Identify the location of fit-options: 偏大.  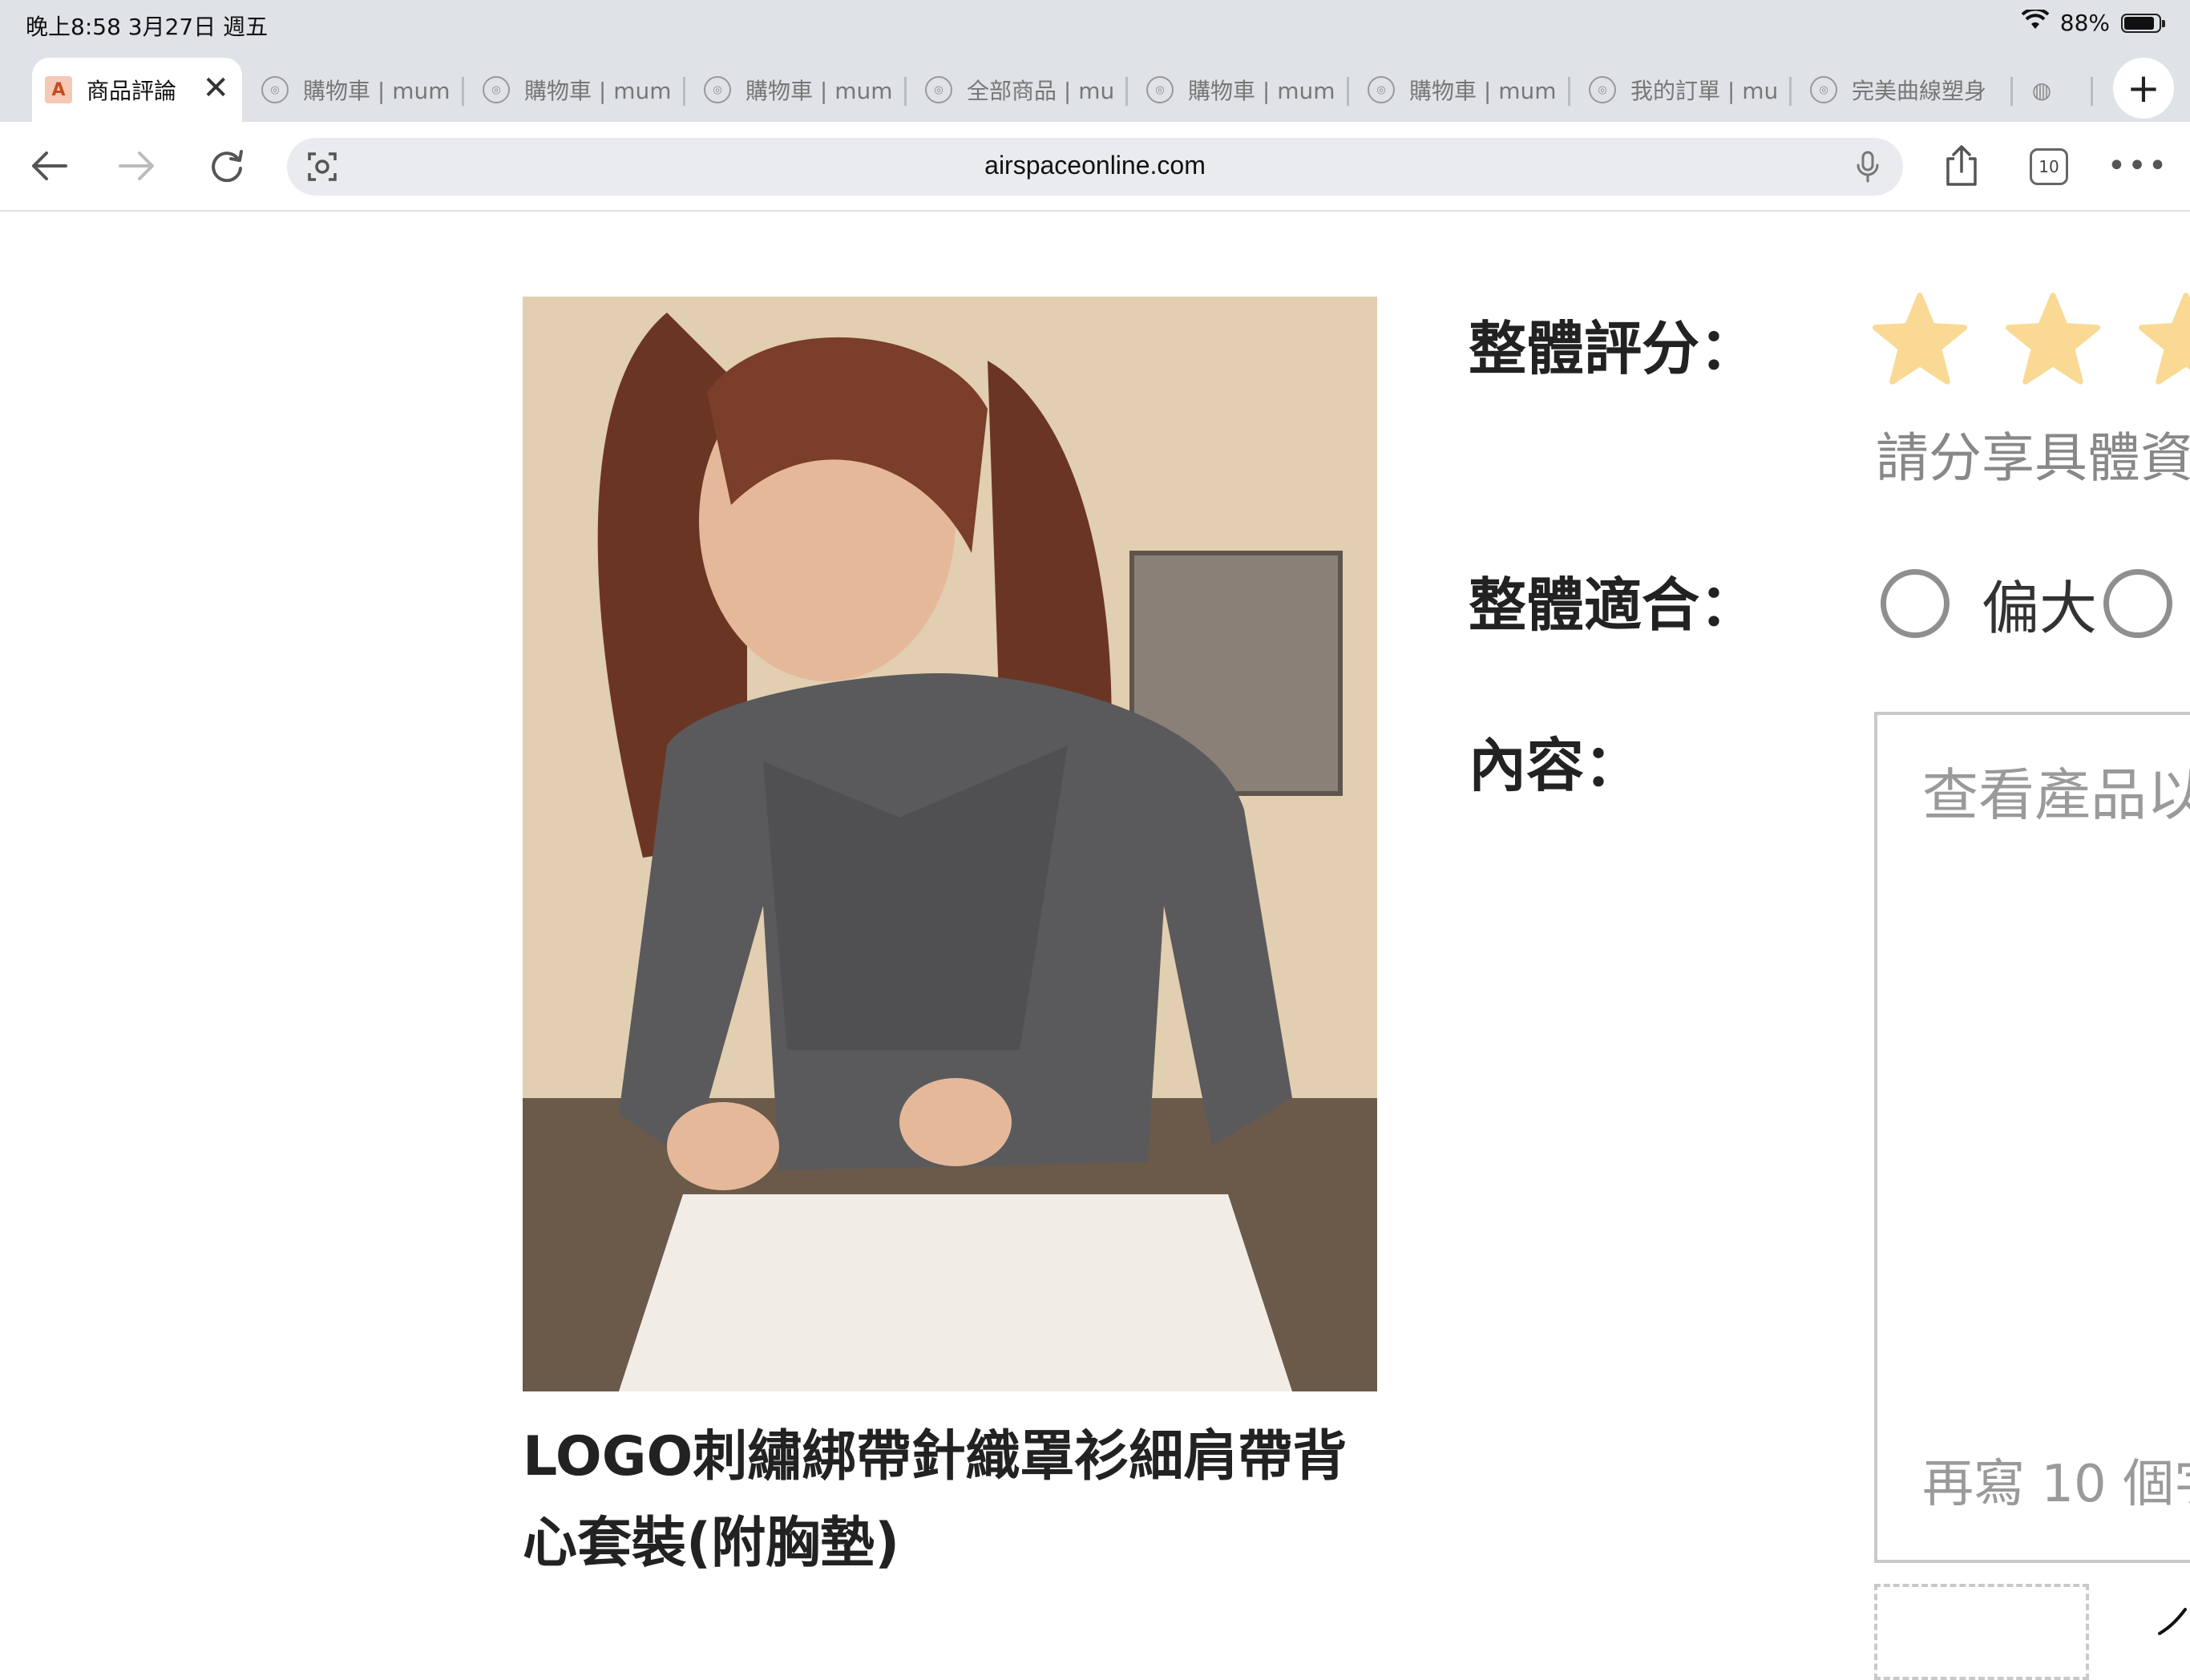
(2027, 603).